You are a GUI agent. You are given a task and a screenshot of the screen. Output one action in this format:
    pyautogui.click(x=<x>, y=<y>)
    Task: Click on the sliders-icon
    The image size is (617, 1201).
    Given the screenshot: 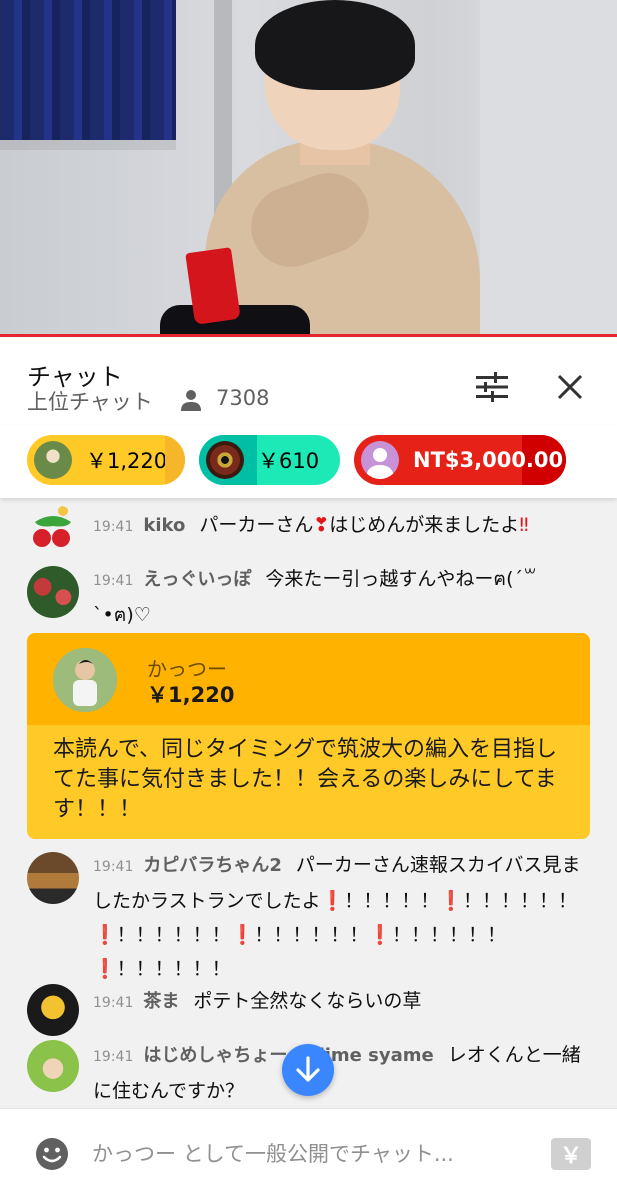 What is the action you would take?
    pyautogui.click(x=492, y=387)
    